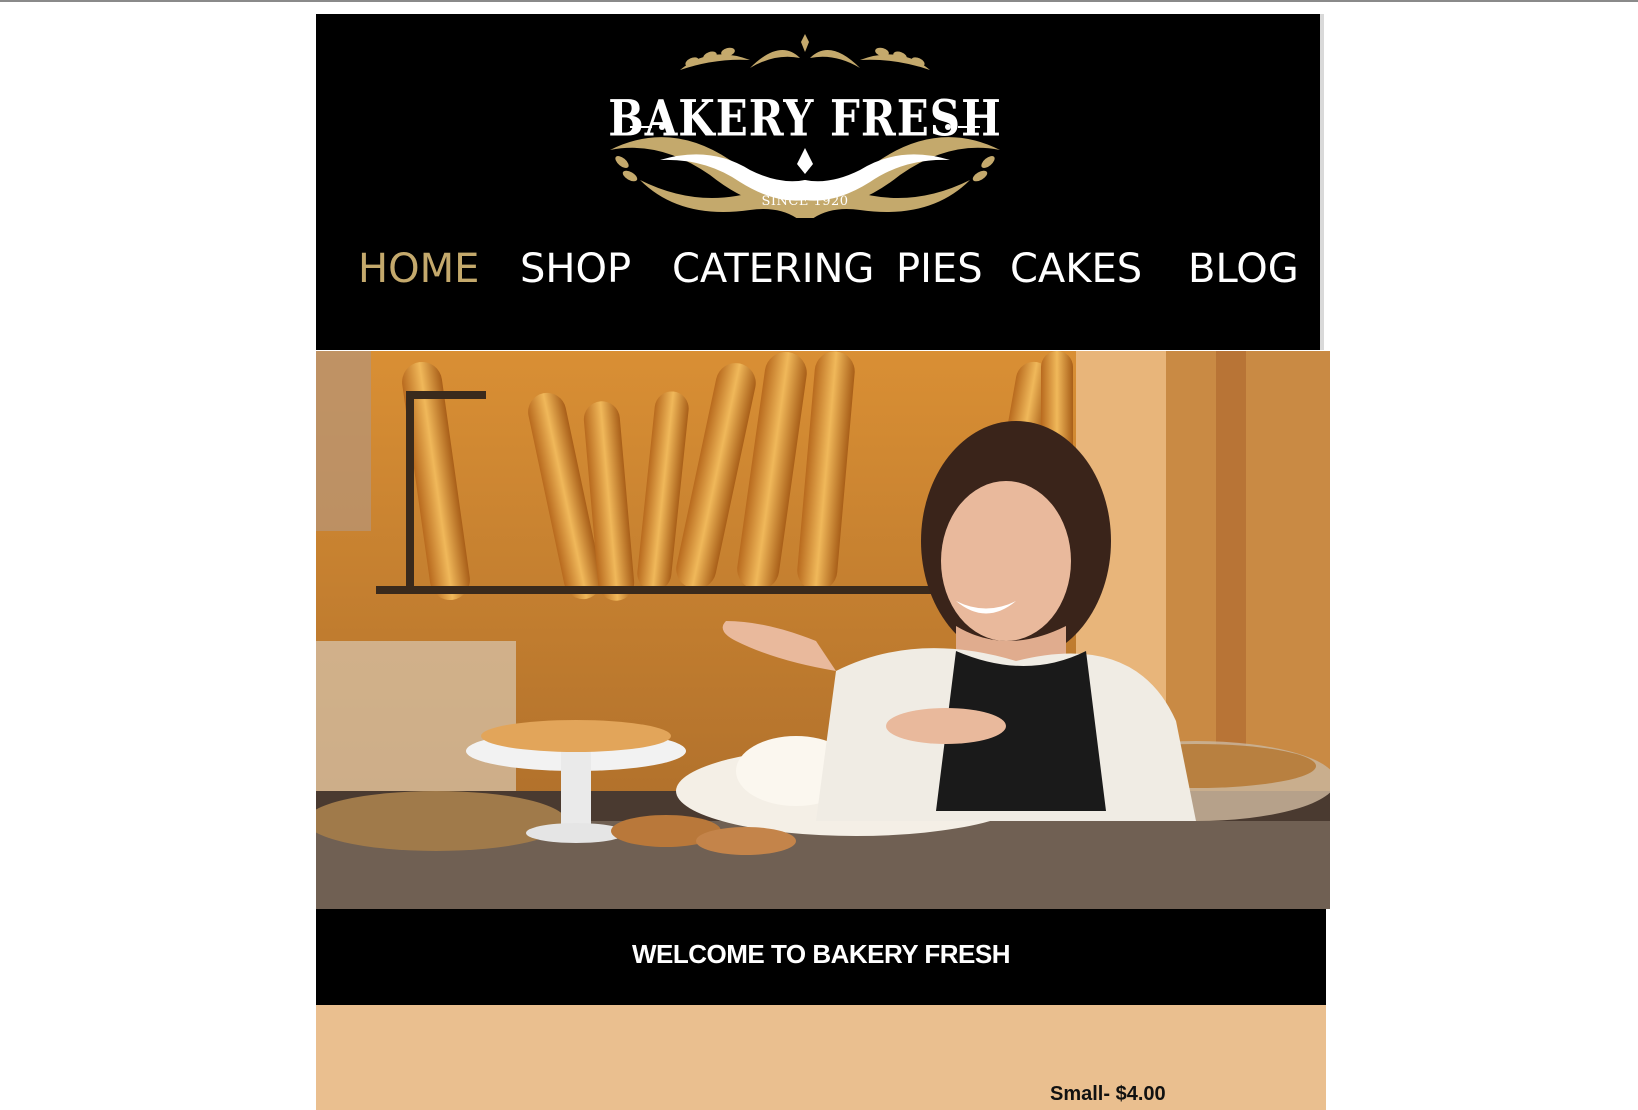 The image size is (1638, 1110). What do you see at coordinates (773, 269) in the screenshot?
I see `nav-catering: CATERING` at bounding box center [773, 269].